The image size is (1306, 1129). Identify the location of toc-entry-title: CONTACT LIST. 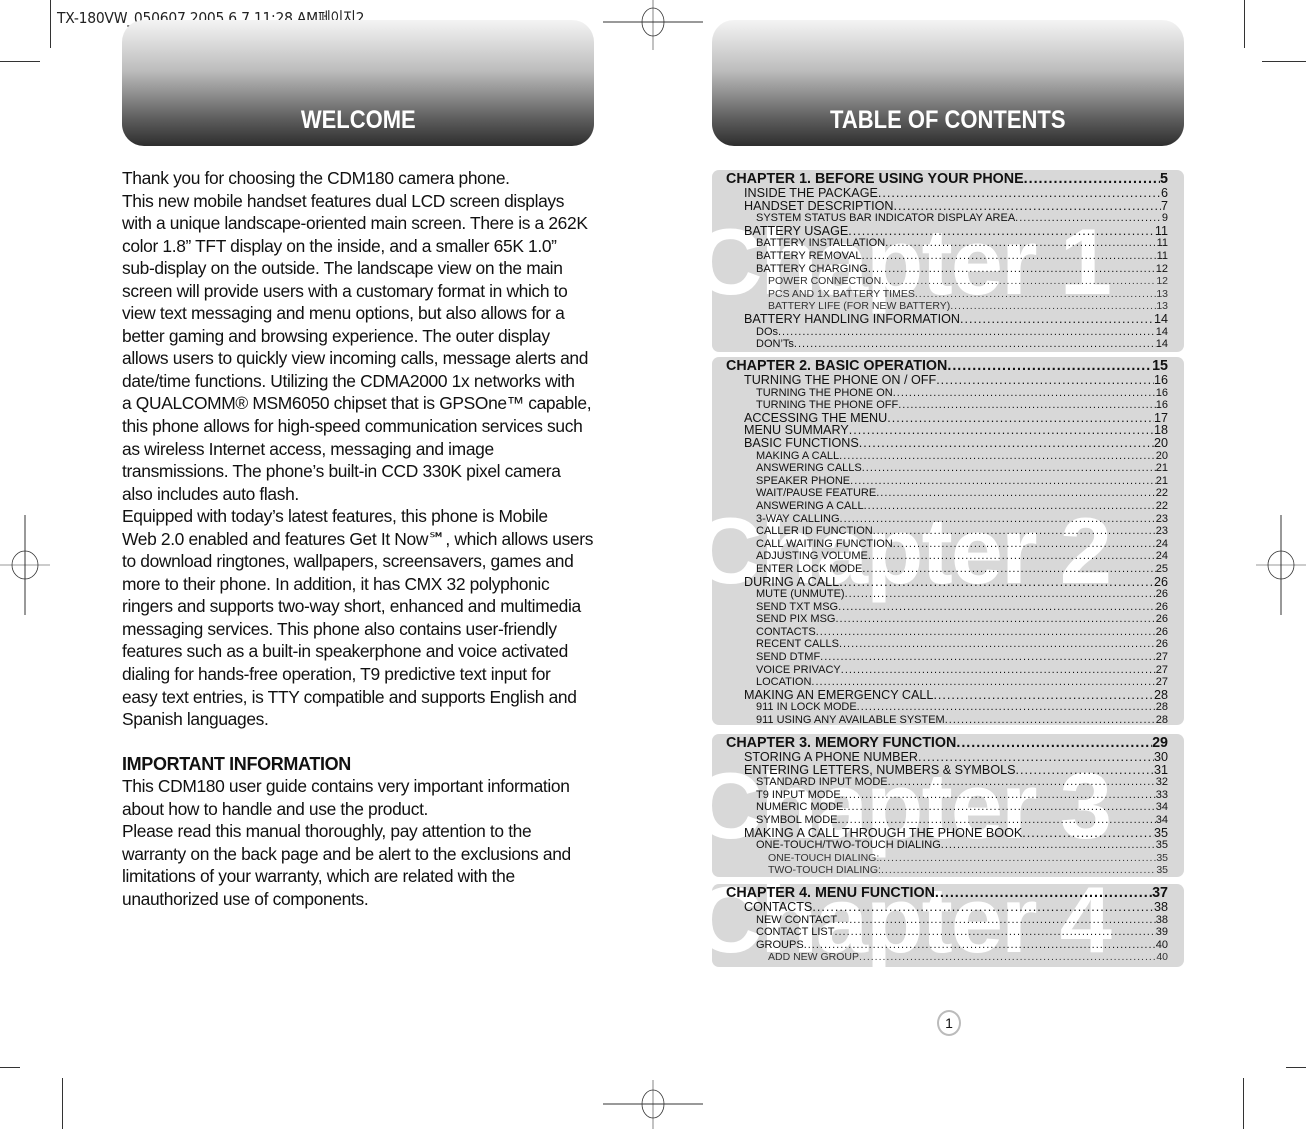
(795, 932).